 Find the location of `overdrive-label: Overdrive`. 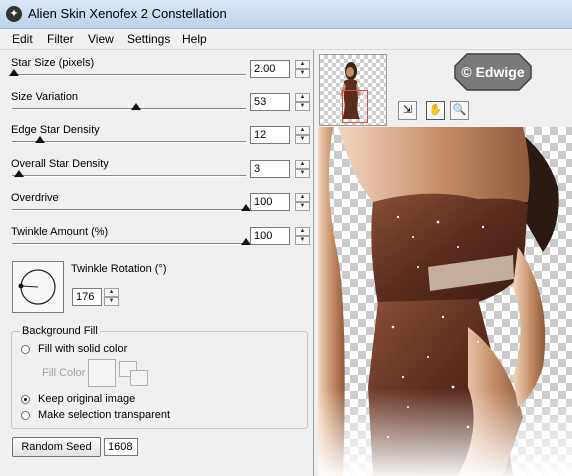

overdrive-label: Overdrive is located at coordinates (35, 198).